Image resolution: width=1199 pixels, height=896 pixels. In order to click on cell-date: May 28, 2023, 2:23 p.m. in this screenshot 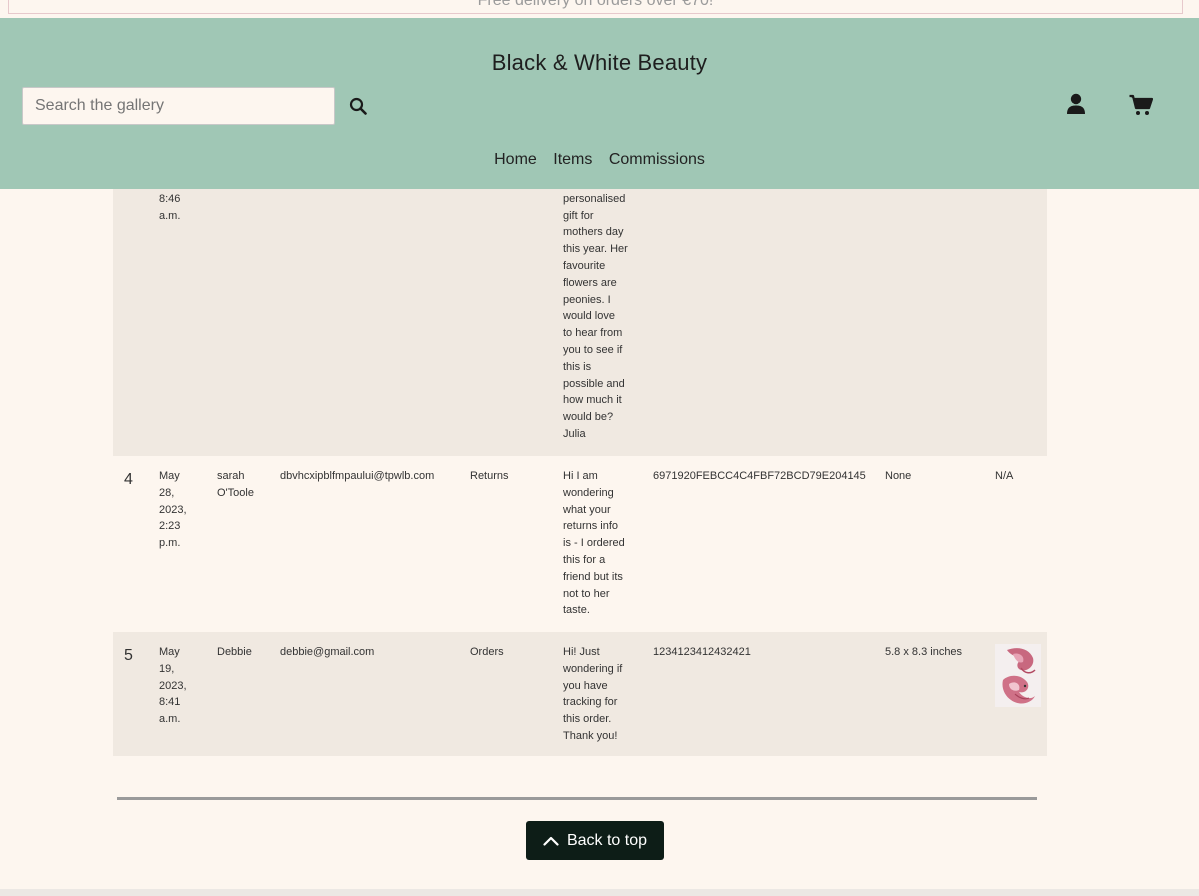, I will do `click(173, 510)`.